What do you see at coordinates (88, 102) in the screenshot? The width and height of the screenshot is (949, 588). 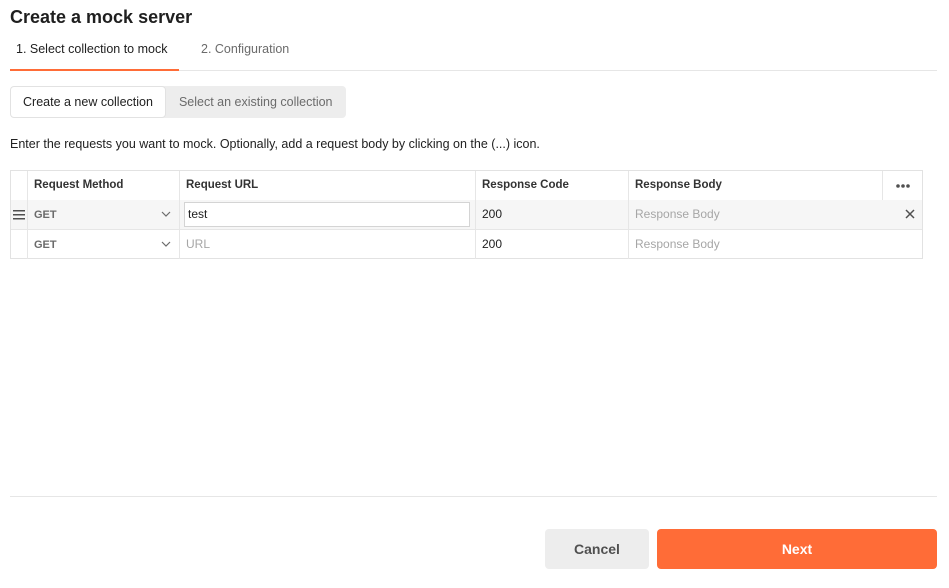 I see `create-new-collection-option: Create a new collection` at bounding box center [88, 102].